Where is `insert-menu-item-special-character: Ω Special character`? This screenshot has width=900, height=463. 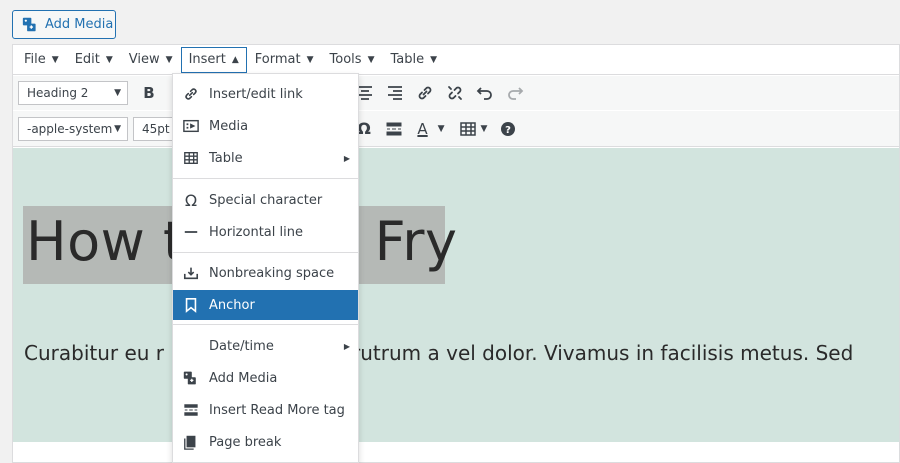
insert-menu-item-special-character: Ω Special character is located at coordinates (265, 200).